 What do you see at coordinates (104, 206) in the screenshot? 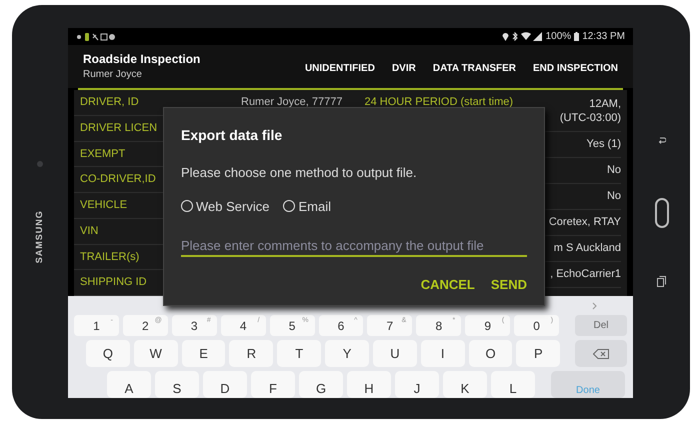
I see `field-label: VEHICLE` at bounding box center [104, 206].